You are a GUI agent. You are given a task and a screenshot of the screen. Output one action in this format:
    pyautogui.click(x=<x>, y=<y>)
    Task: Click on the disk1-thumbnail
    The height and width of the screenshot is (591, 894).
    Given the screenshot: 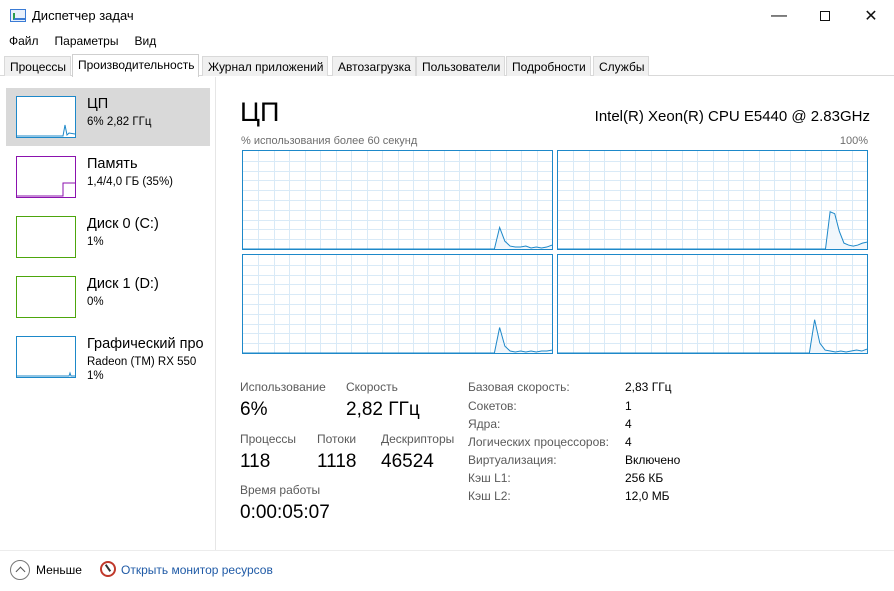 What is the action you would take?
    pyautogui.click(x=46, y=297)
    